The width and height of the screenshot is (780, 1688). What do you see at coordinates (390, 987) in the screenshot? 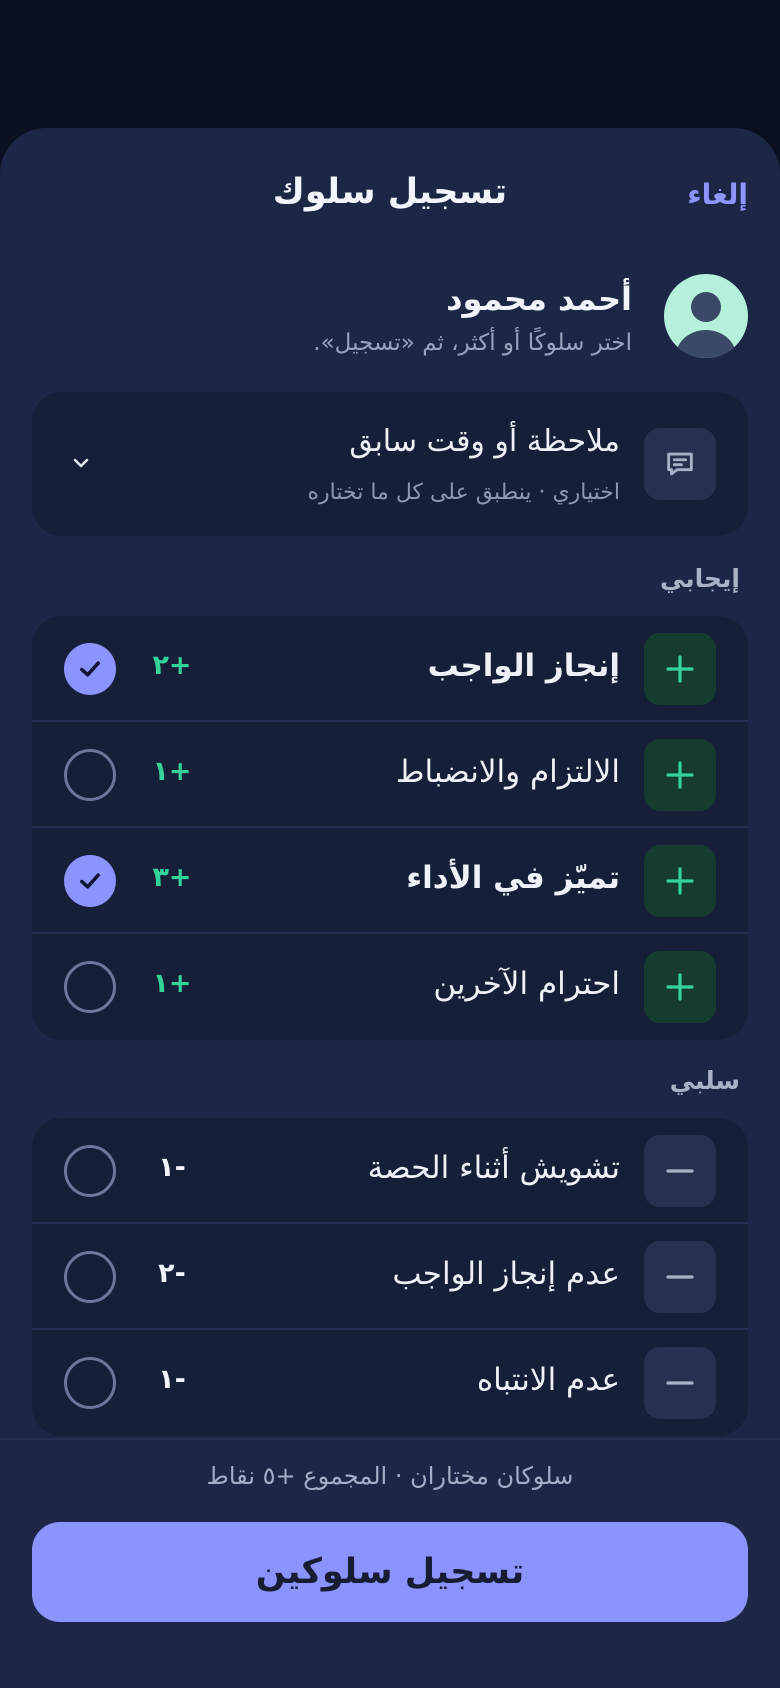
I see `behavior-row-respect: احترام الآخرين +١` at bounding box center [390, 987].